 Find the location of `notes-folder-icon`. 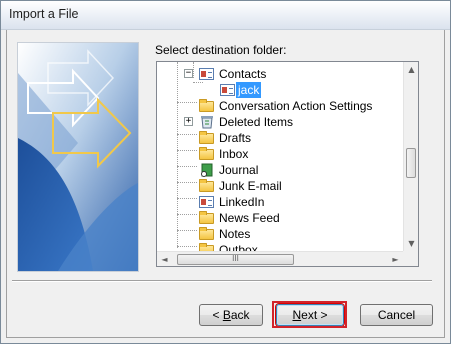

notes-folder-icon is located at coordinates (206, 233).